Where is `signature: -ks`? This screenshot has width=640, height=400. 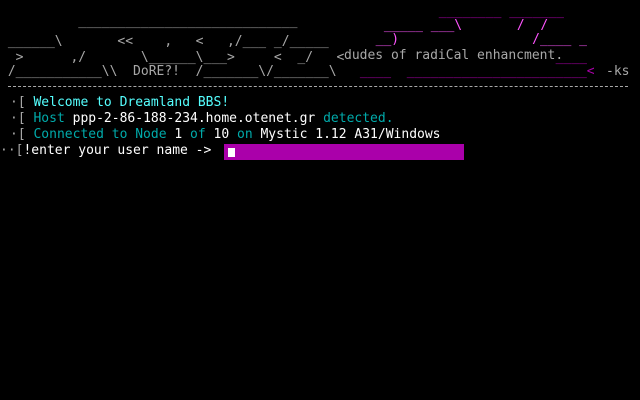
signature: -ks is located at coordinates (618, 71).